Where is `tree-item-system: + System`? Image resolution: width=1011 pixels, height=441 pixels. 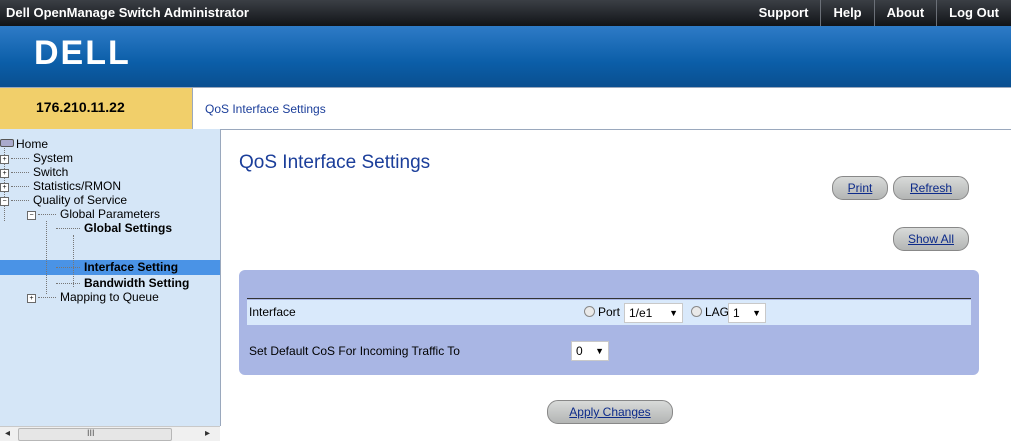 tree-item-system: + System is located at coordinates (36, 158).